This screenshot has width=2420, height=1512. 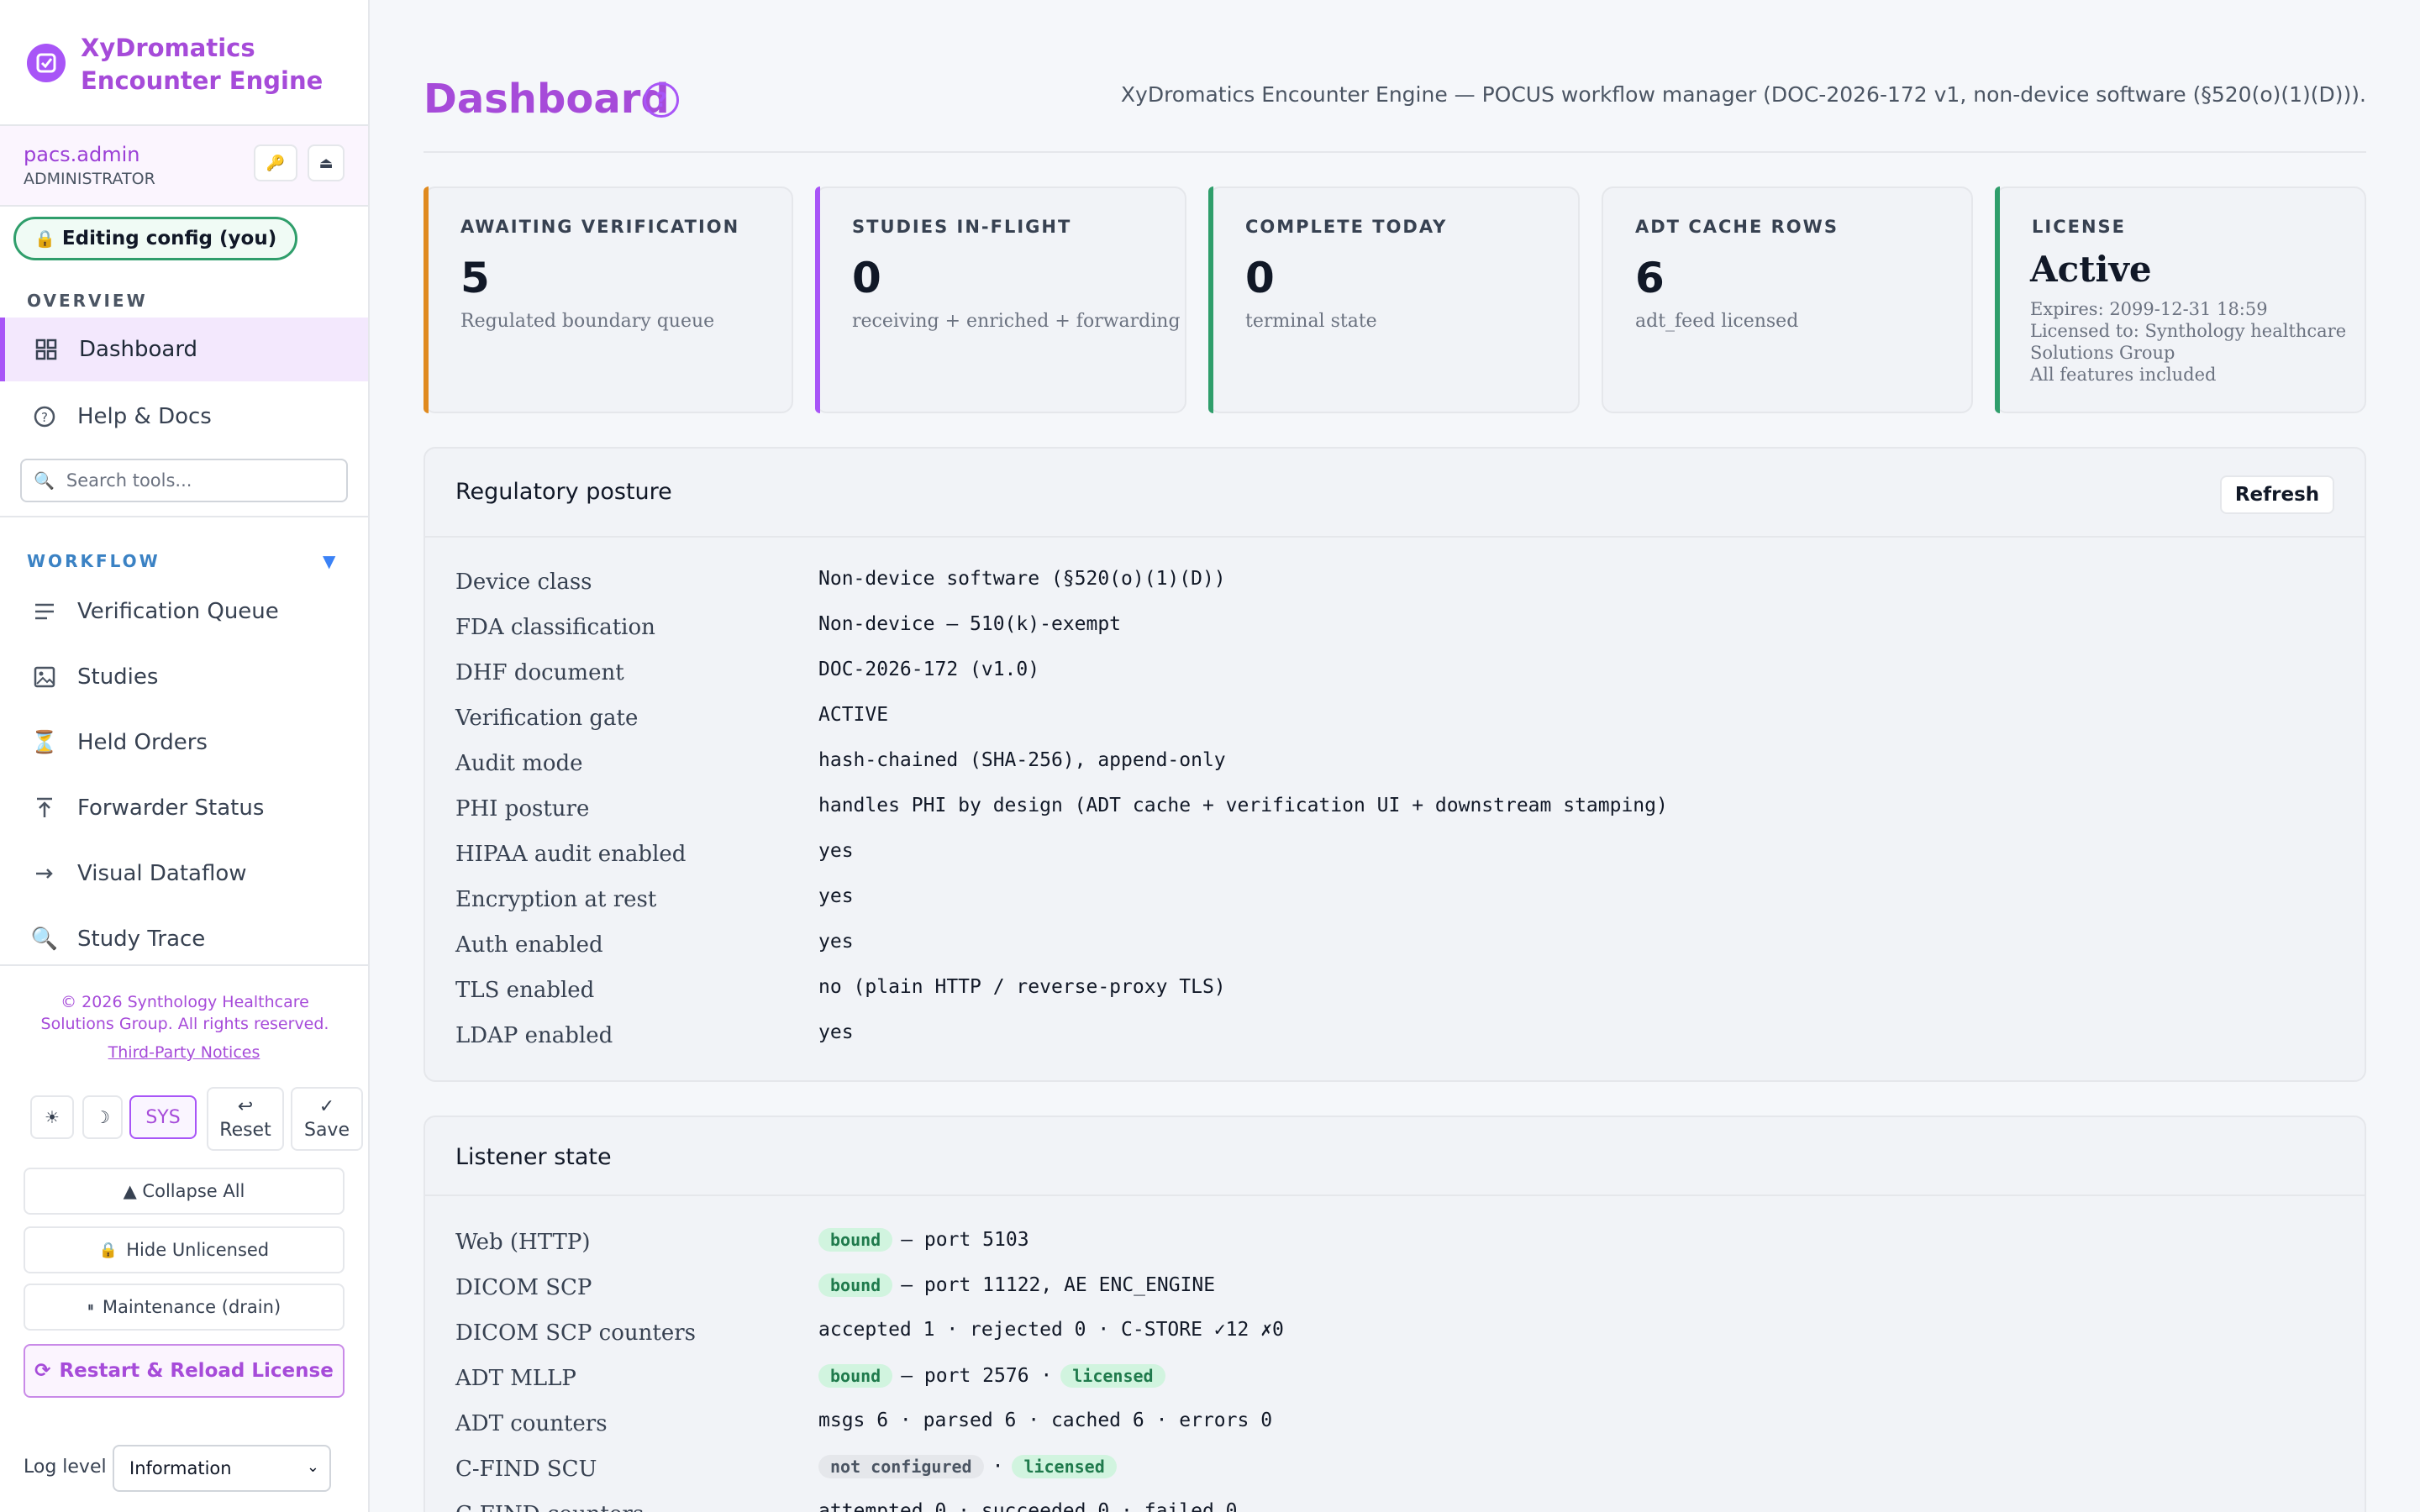 What do you see at coordinates (836, 896) in the screenshot?
I see `kv-value: yes` at bounding box center [836, 896].